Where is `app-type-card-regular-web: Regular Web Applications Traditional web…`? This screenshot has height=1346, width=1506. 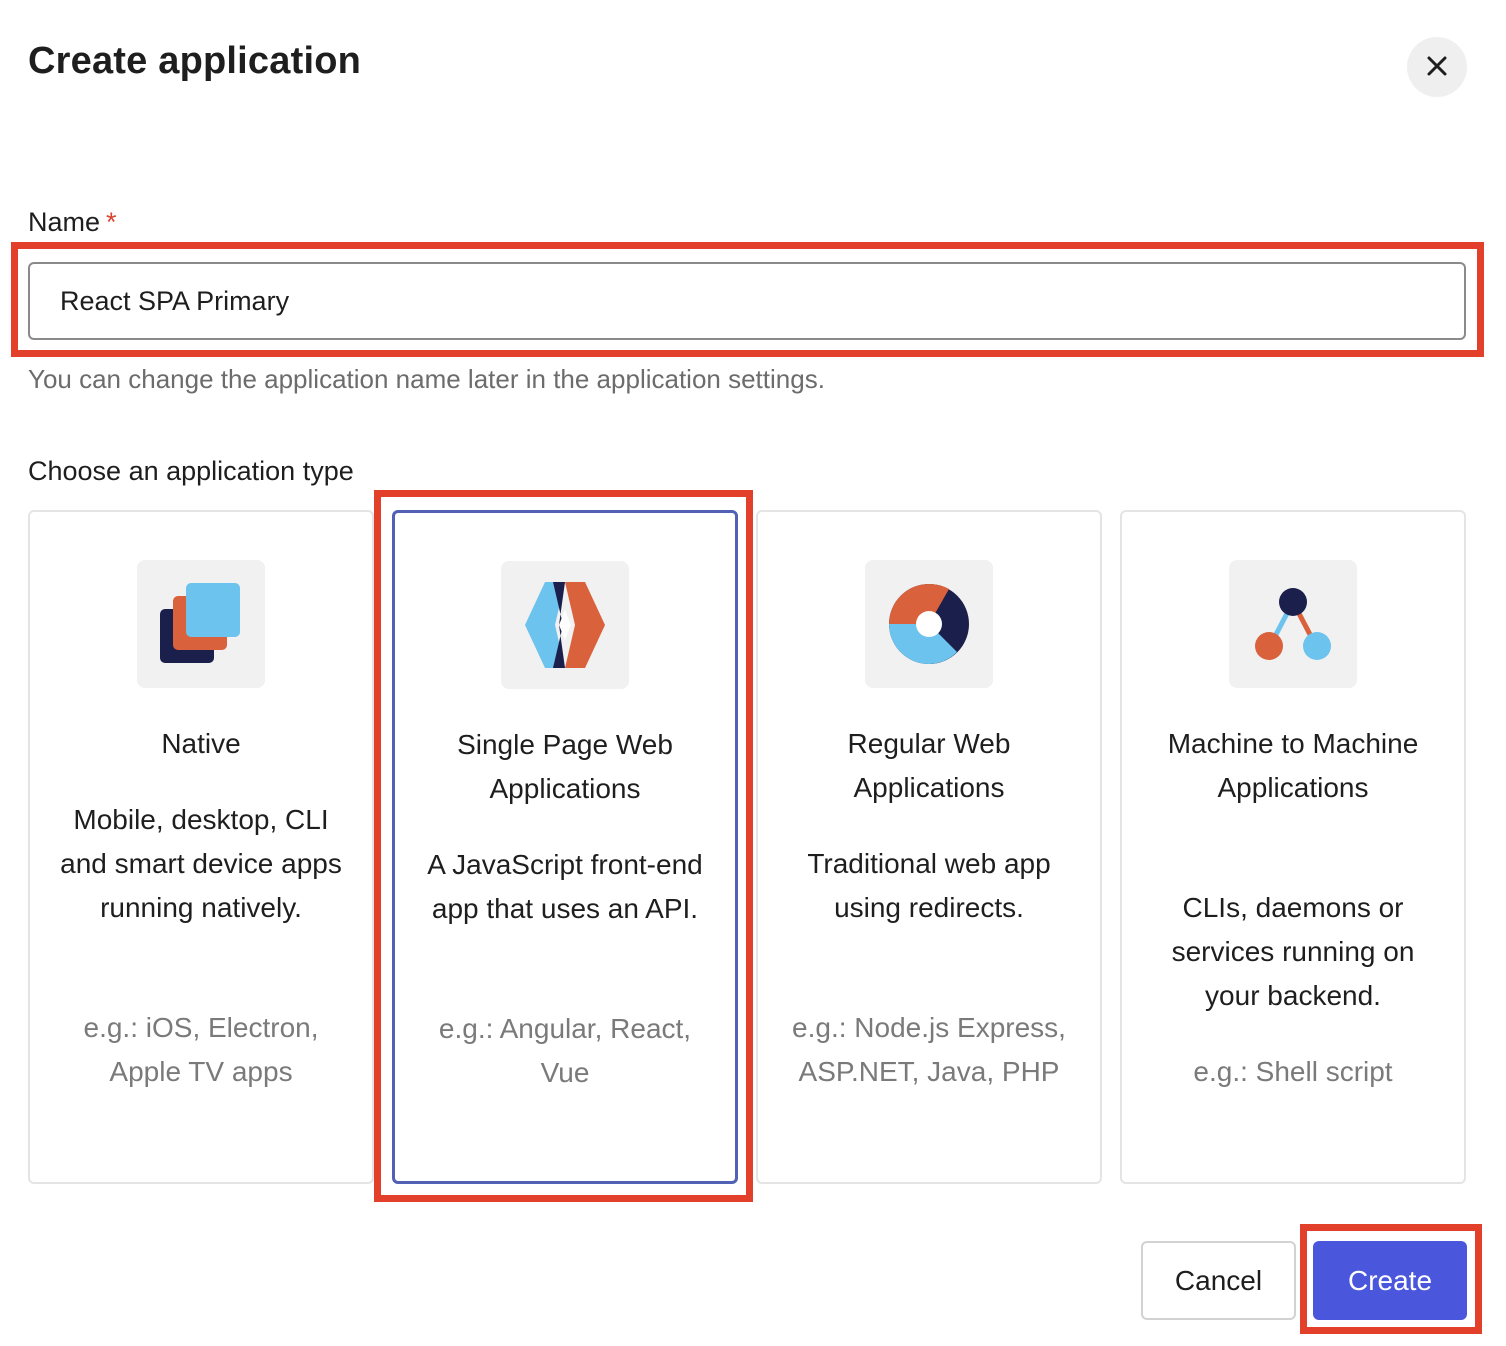 app-type-card-regular-web: Regular Web Applications Traditional web… is located at coordinates (929, 847).